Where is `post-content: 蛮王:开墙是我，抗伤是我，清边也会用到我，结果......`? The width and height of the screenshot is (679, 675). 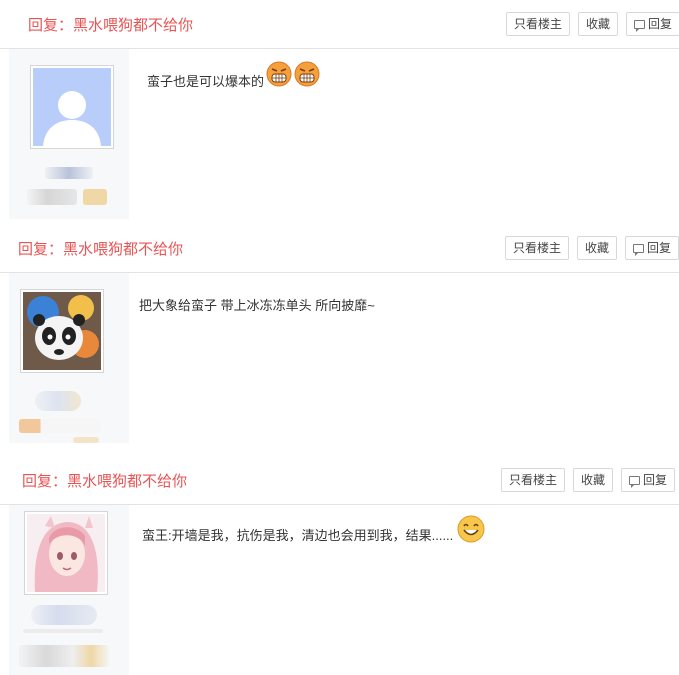 post-content: 蛮王:开墙是我，抗伤是我，清边也会用到我，结果...... is located at coordinates (313, 529).